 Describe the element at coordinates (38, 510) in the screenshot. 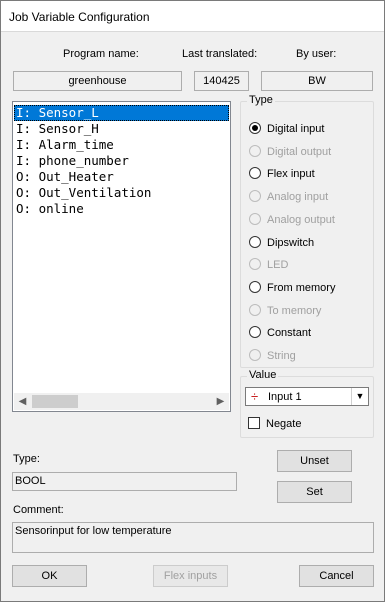

I see `comment-label: Comment:` at that location.